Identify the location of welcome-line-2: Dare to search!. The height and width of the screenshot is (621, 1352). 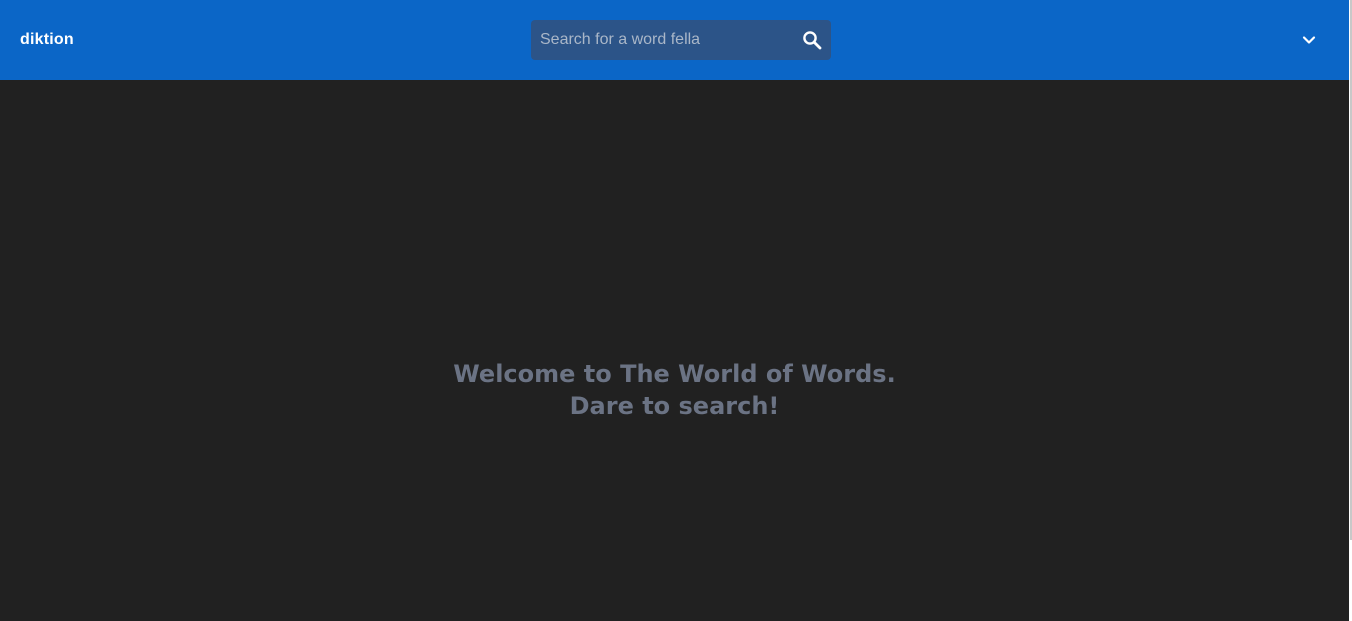
(674, 406).